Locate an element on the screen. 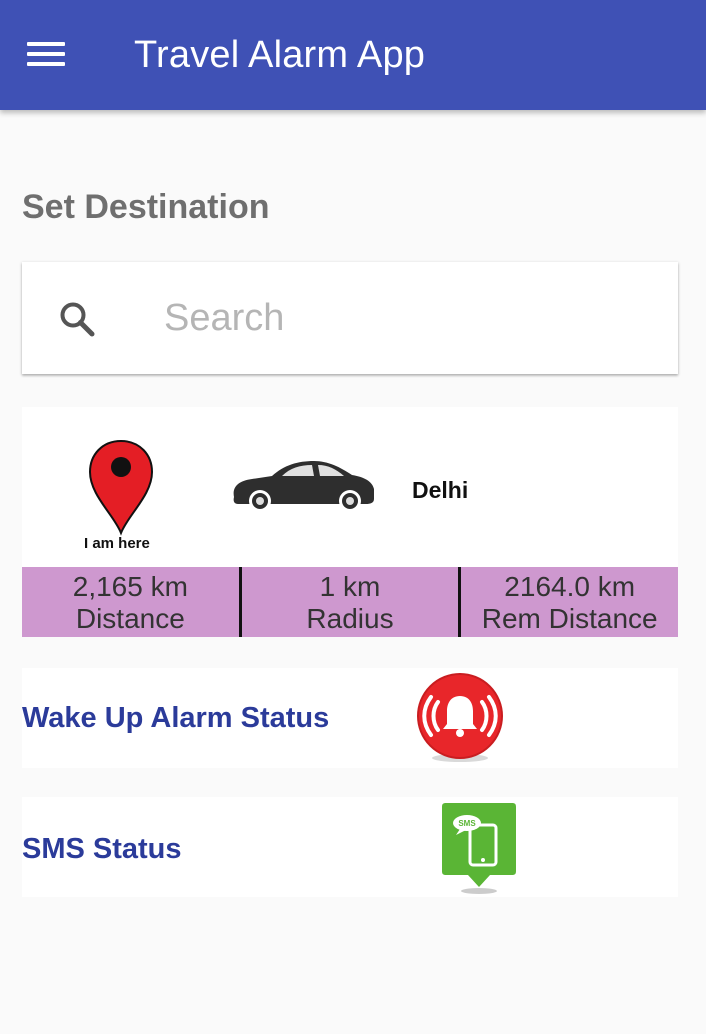  search-bar is located at coordinates (350, 318).